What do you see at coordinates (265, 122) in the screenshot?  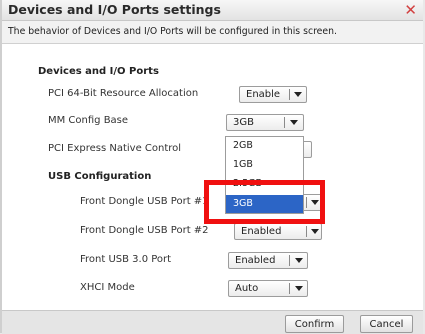 I see `mmconfig-select: 3GB` at bounding box center [265, 122].